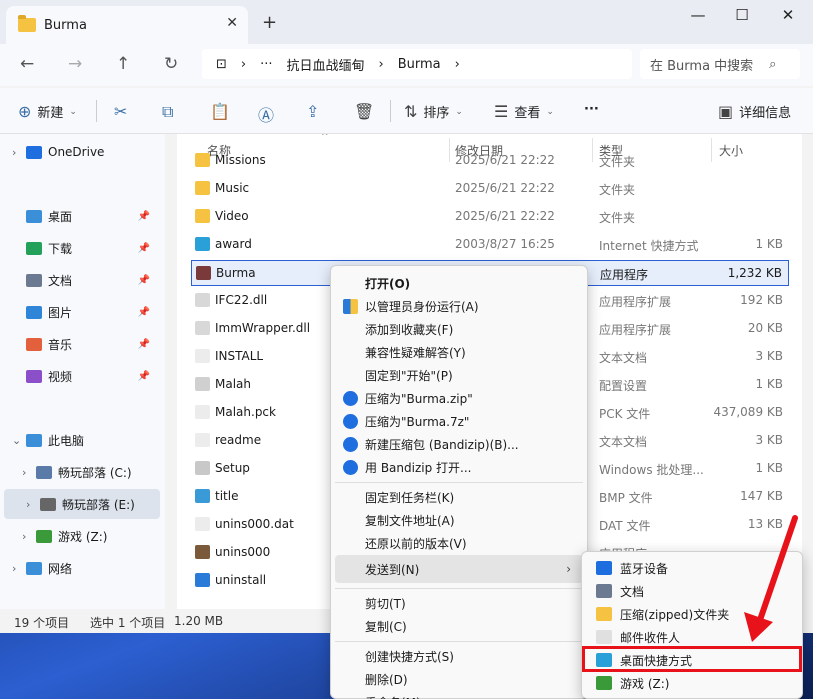 This screenshot has width=813, height=699. What do you see at coordinates (167, 112) in the screenshot?
I see `copy-icon: ⧉` at bounding box center [167, 112].